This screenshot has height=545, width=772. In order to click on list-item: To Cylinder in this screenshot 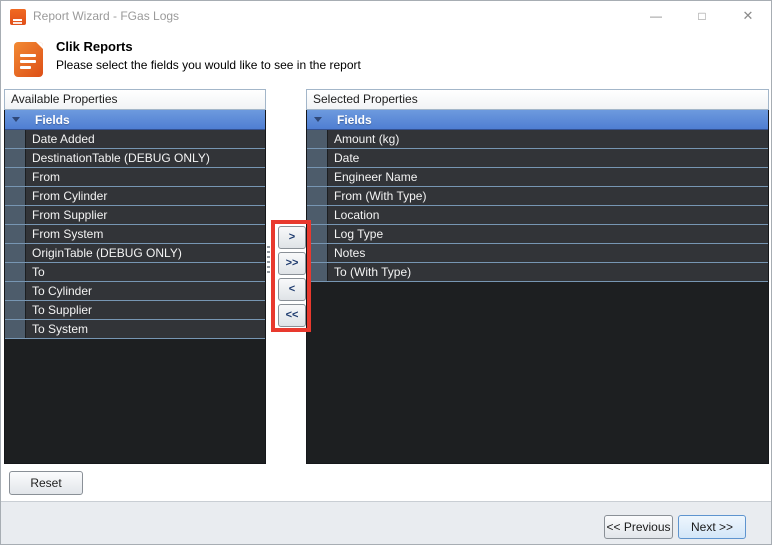, I will do `click(135, 291)`.